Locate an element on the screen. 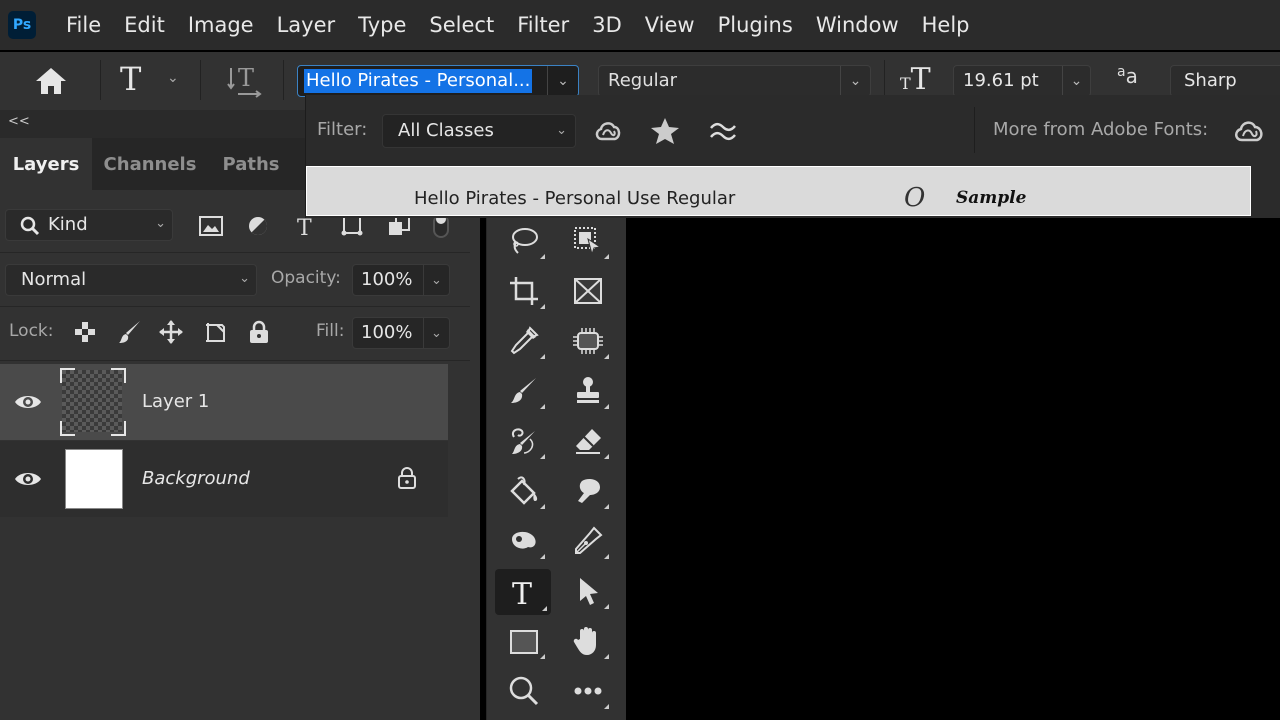 The image size is (1280, 720). paint-bucket-tool is located at coordinates (524, 491).